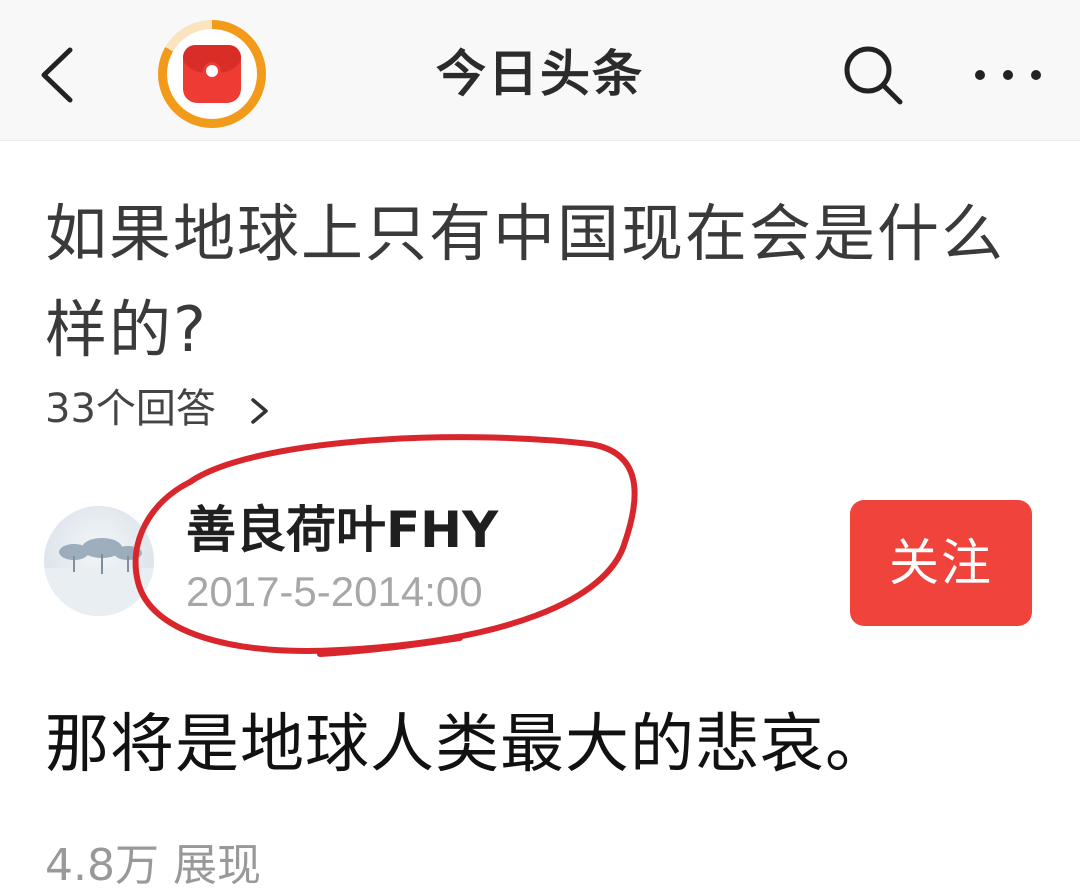 The image size is (1080, 894). I want to click on winter-trees-image, so click(99, 577).